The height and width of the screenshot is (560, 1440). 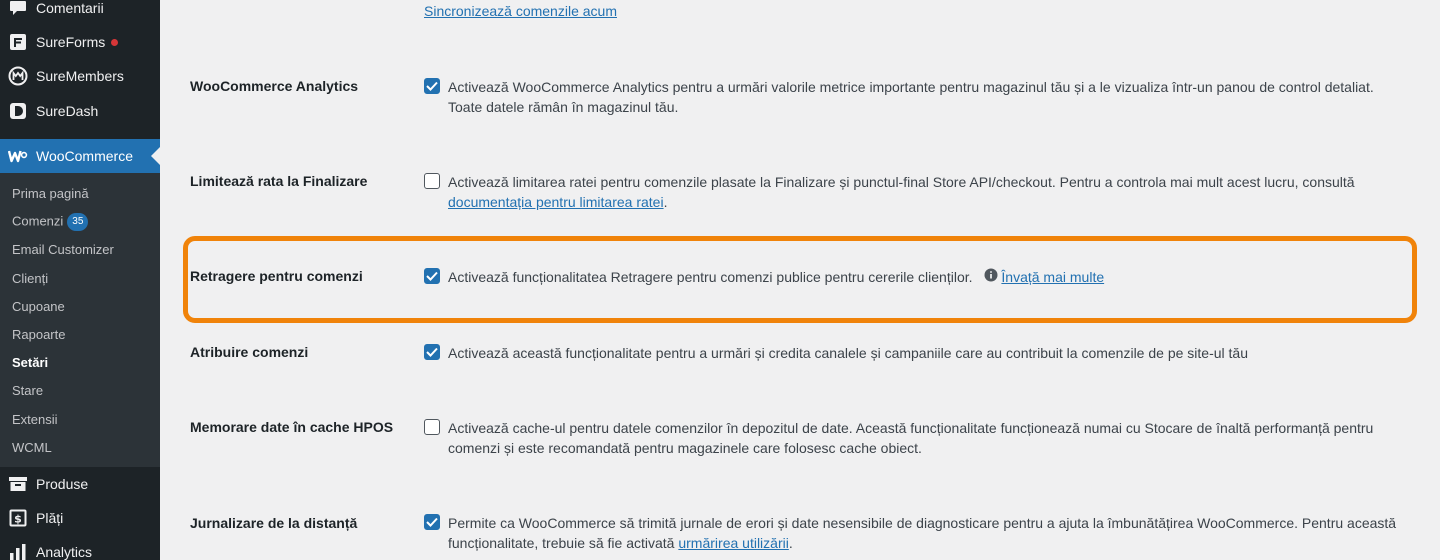 I want to click on submenu-item-label: WCML, so click(x=32, y=447).